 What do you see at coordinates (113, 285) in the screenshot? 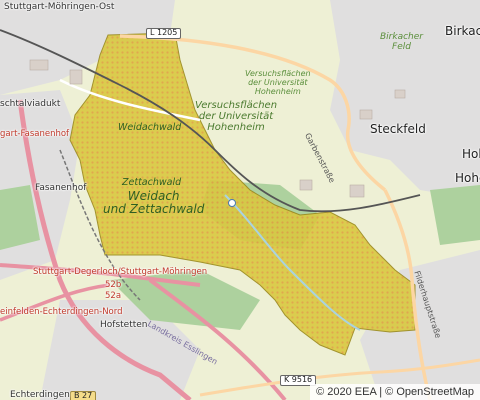
I see `exit-label-52b: 52b` at bounding box center [113, 285].